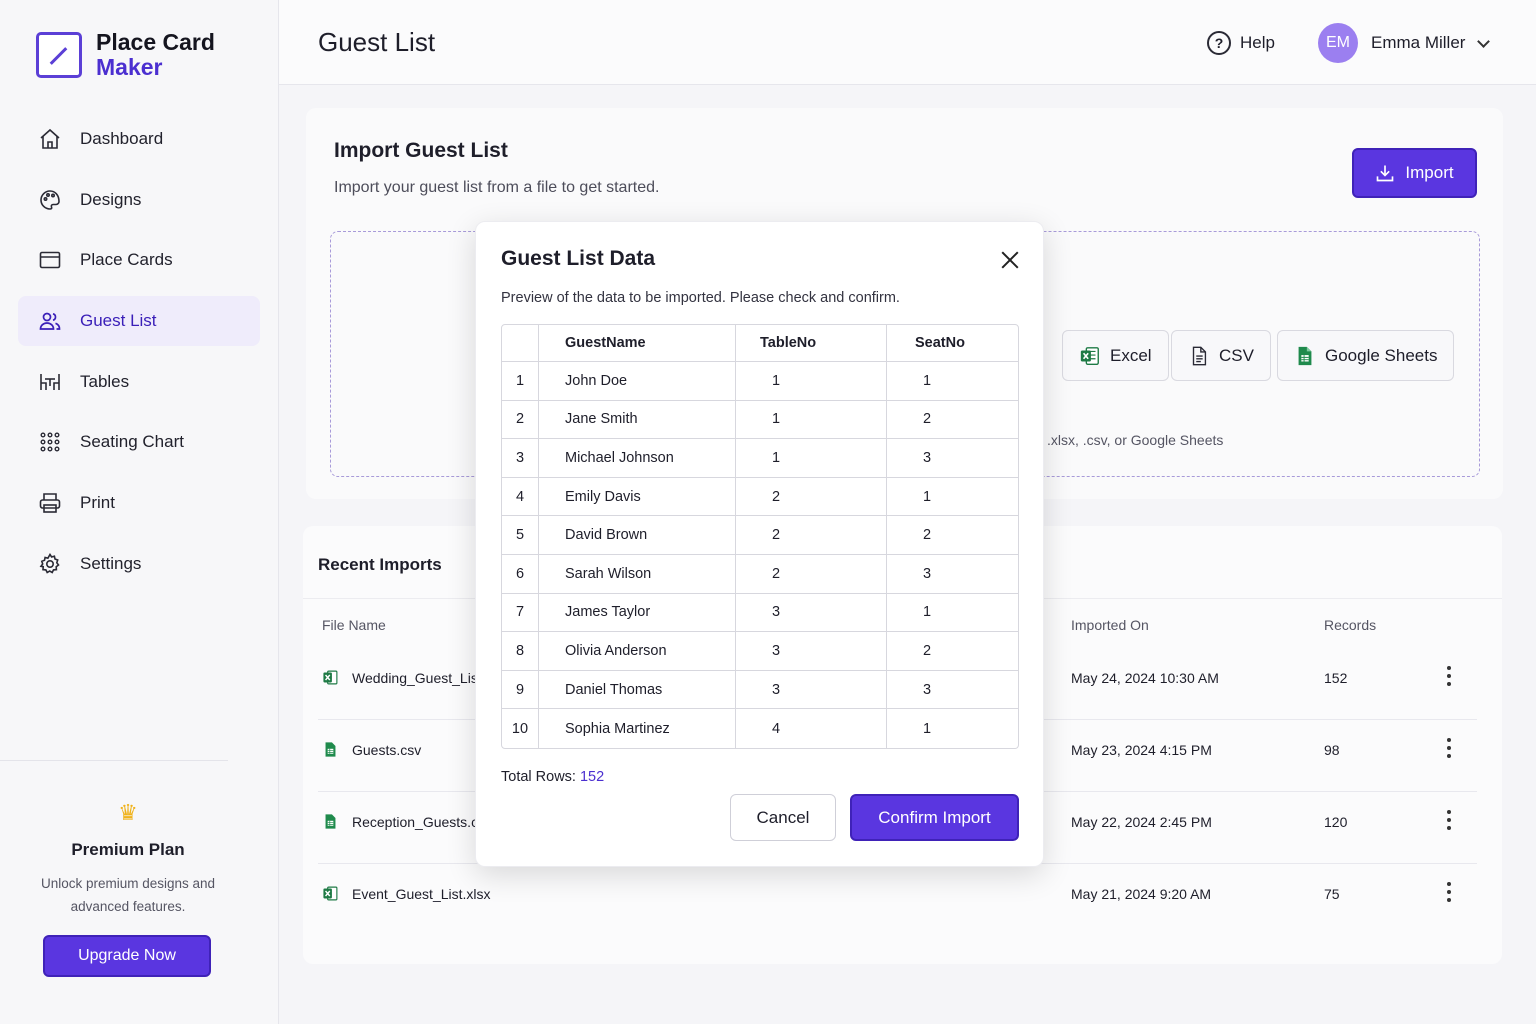 The image size is (1536, 1024). What do you see at coordinates (127, 956) in the screenshot?
I see `upgrade-now-button: Upgrade Now` at bounding box center [127, 956].